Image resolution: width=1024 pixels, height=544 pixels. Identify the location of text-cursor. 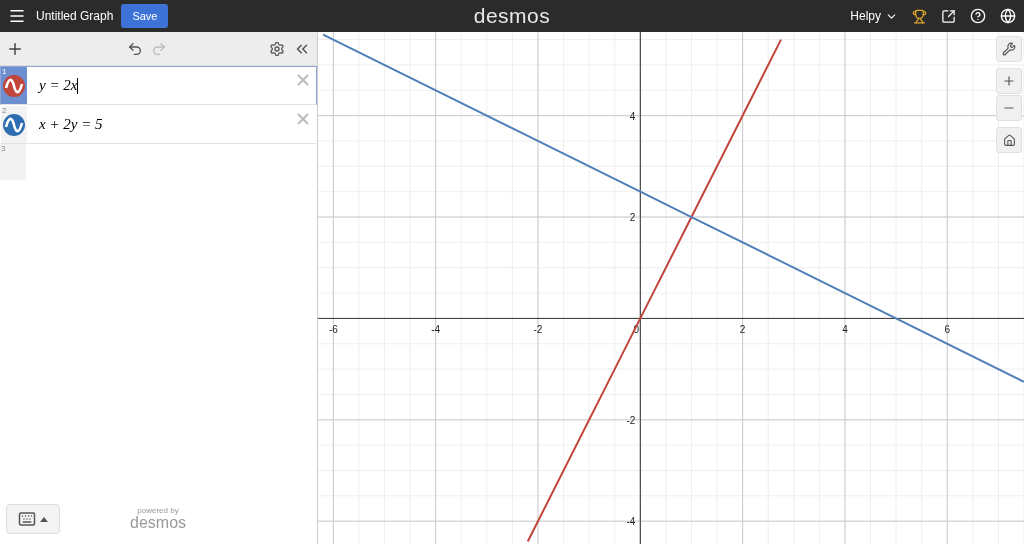
(78, 85).